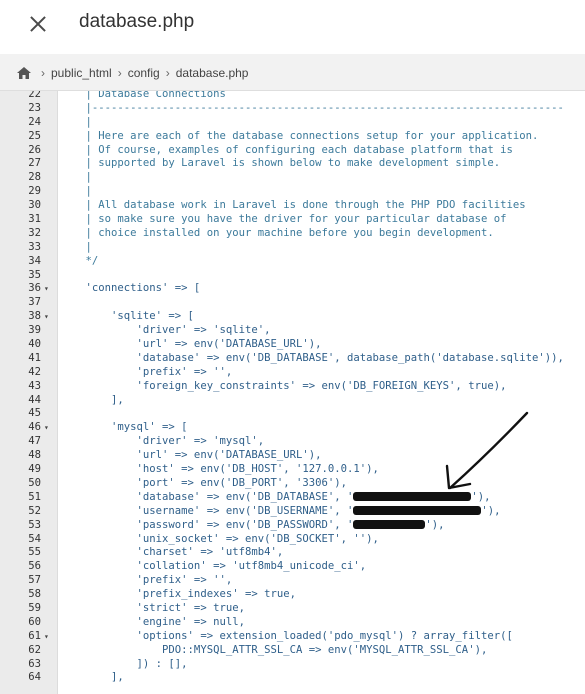  What do you see at coordinates (34, 191) in the screenshot?
I see `line-number: 29` at bounding box center [34, 191].